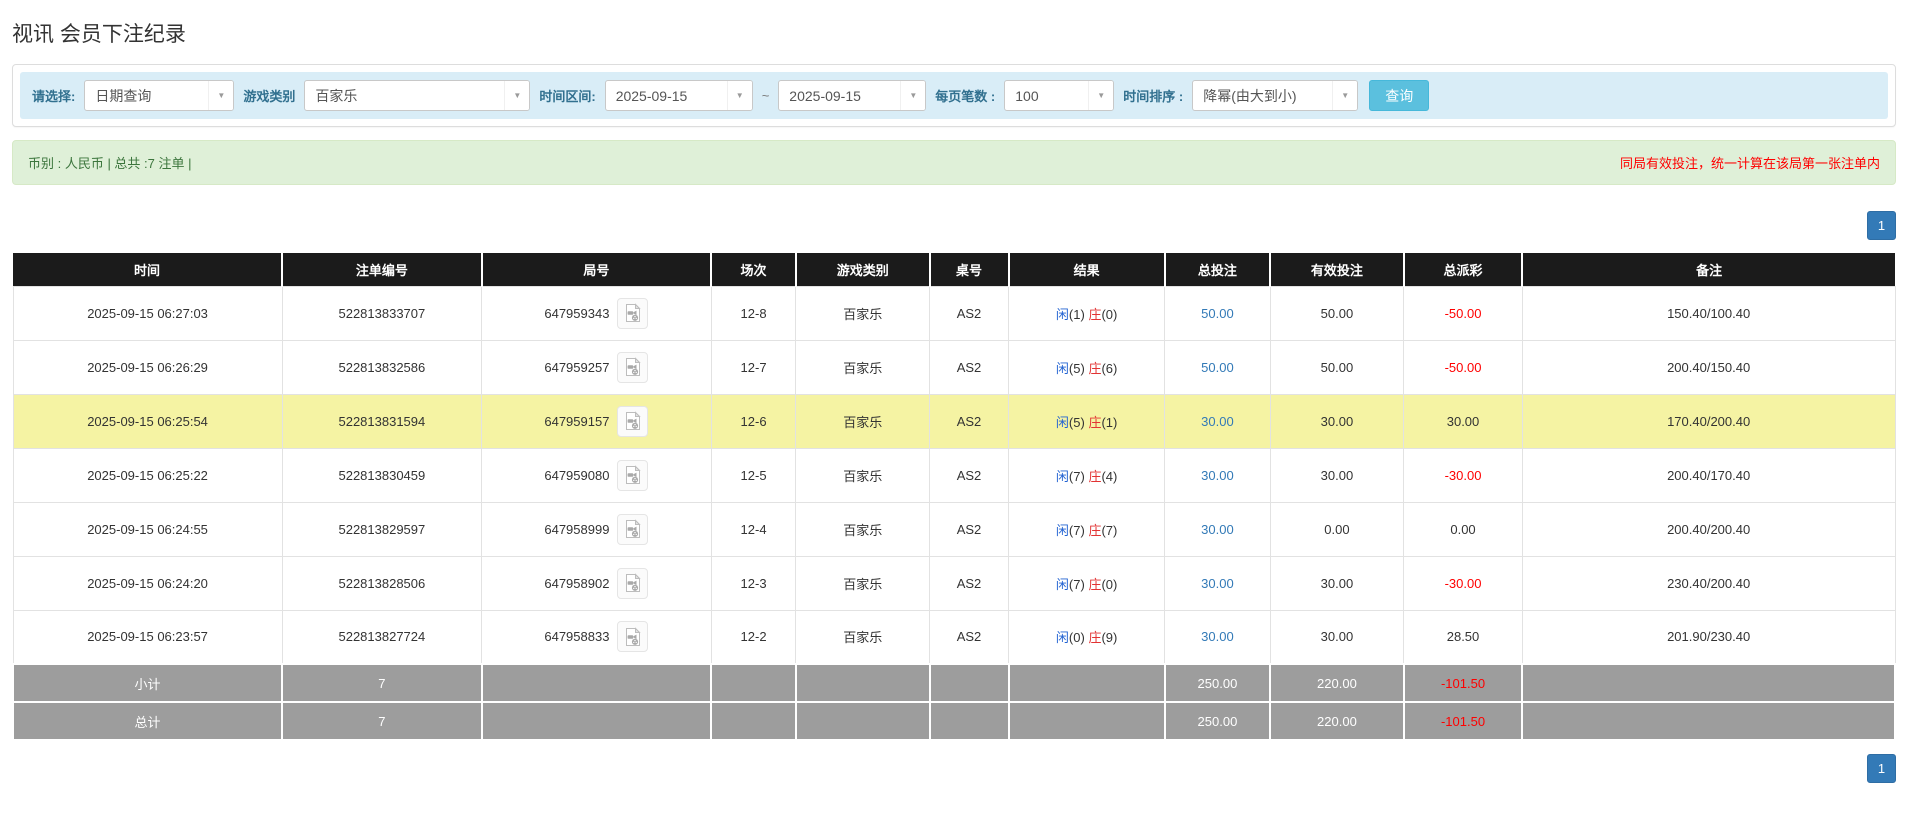 The width and height of the screenshot is (1908, 822). Describe the element at coordinates (1463, 421) in the screenshot. I see `payout-cell: 30.00` at that location.